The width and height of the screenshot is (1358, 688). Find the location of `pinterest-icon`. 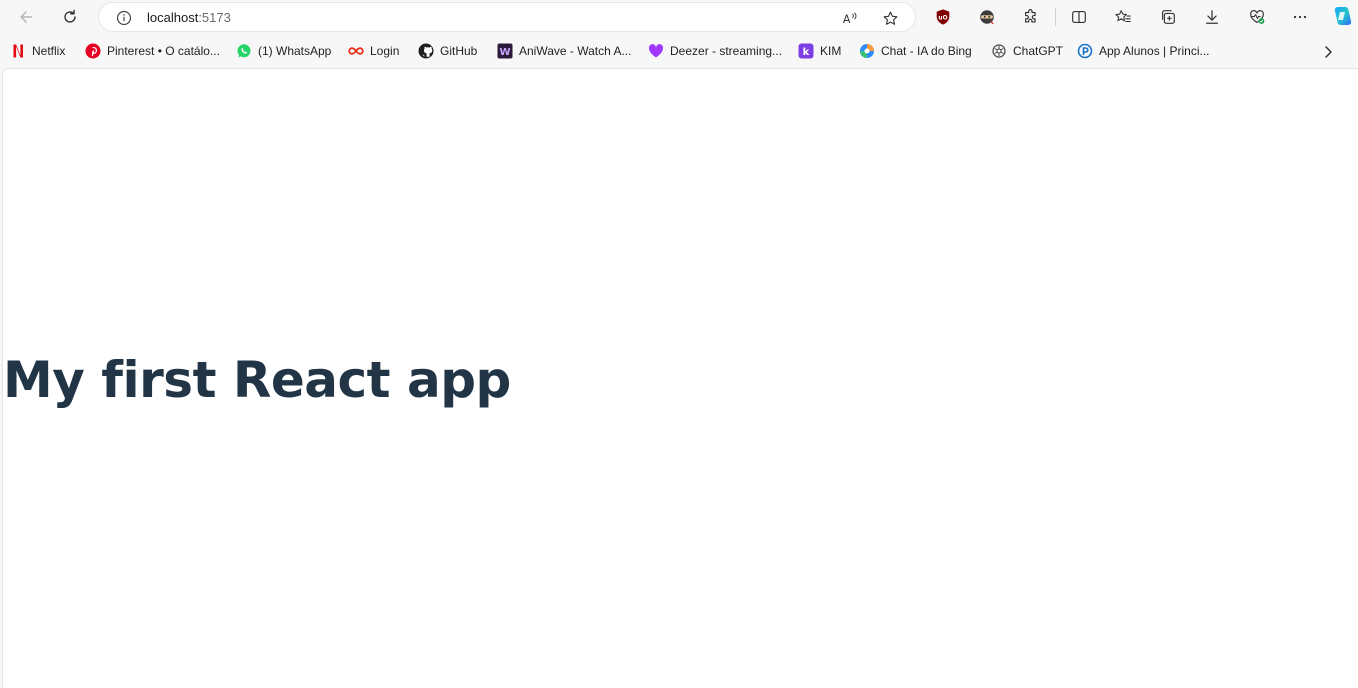

pinterest-icon is located at coordinates (93, 51).